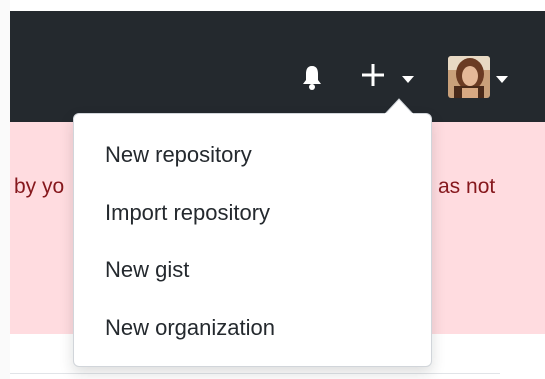  I want to click on avatar, so click(469, 77).